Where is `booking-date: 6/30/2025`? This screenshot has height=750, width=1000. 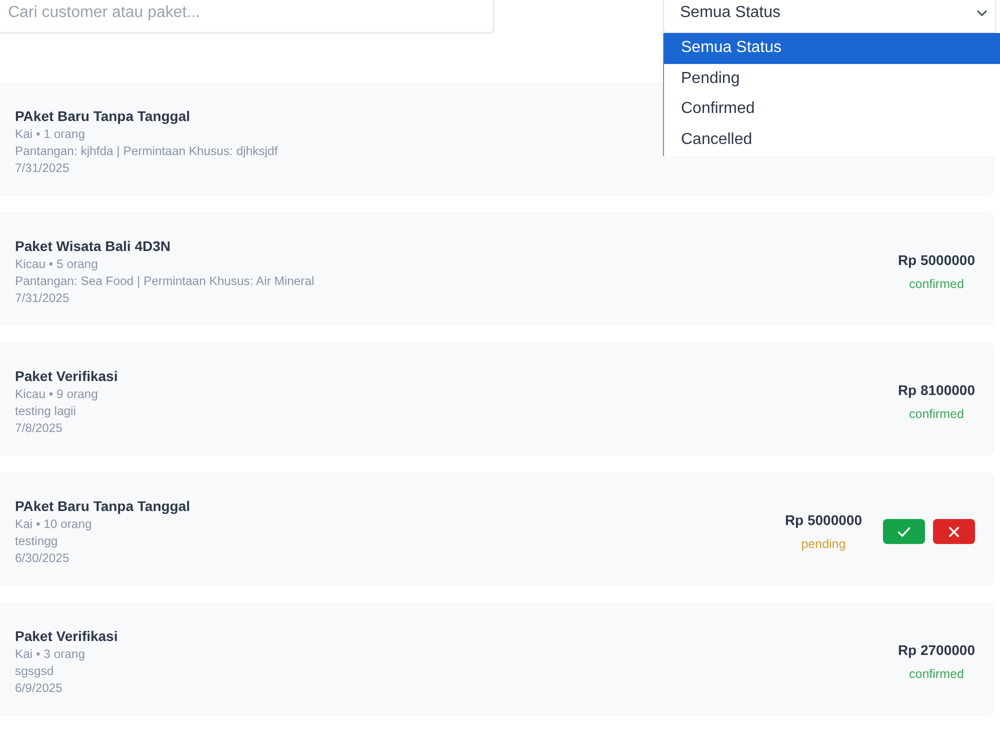 booking-date: 6/30/2025 is located at coordinates (42, 558).